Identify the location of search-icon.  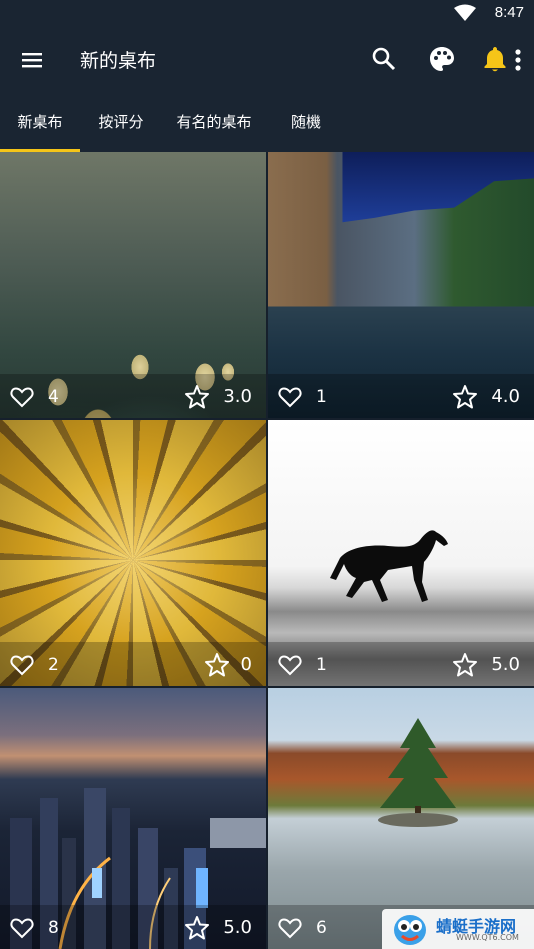
(384, 59).